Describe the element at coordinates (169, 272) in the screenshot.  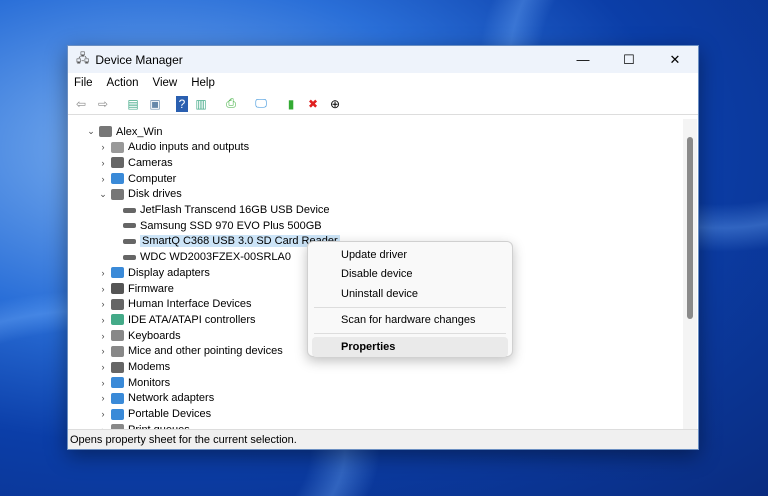
I see `tree-label: Display adapters` at that location.